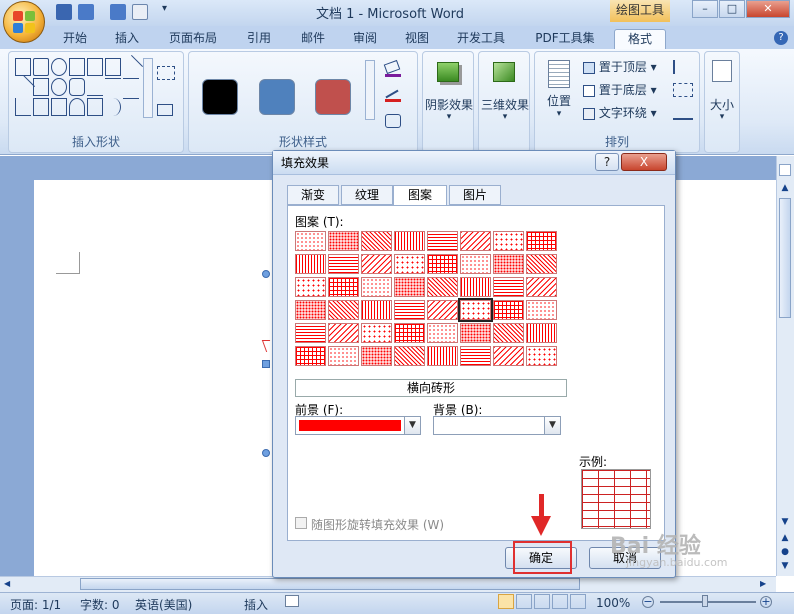  Describe the element at coordinates (41, 67) in the screenshot. I see `callout-shape-icon` at that location.